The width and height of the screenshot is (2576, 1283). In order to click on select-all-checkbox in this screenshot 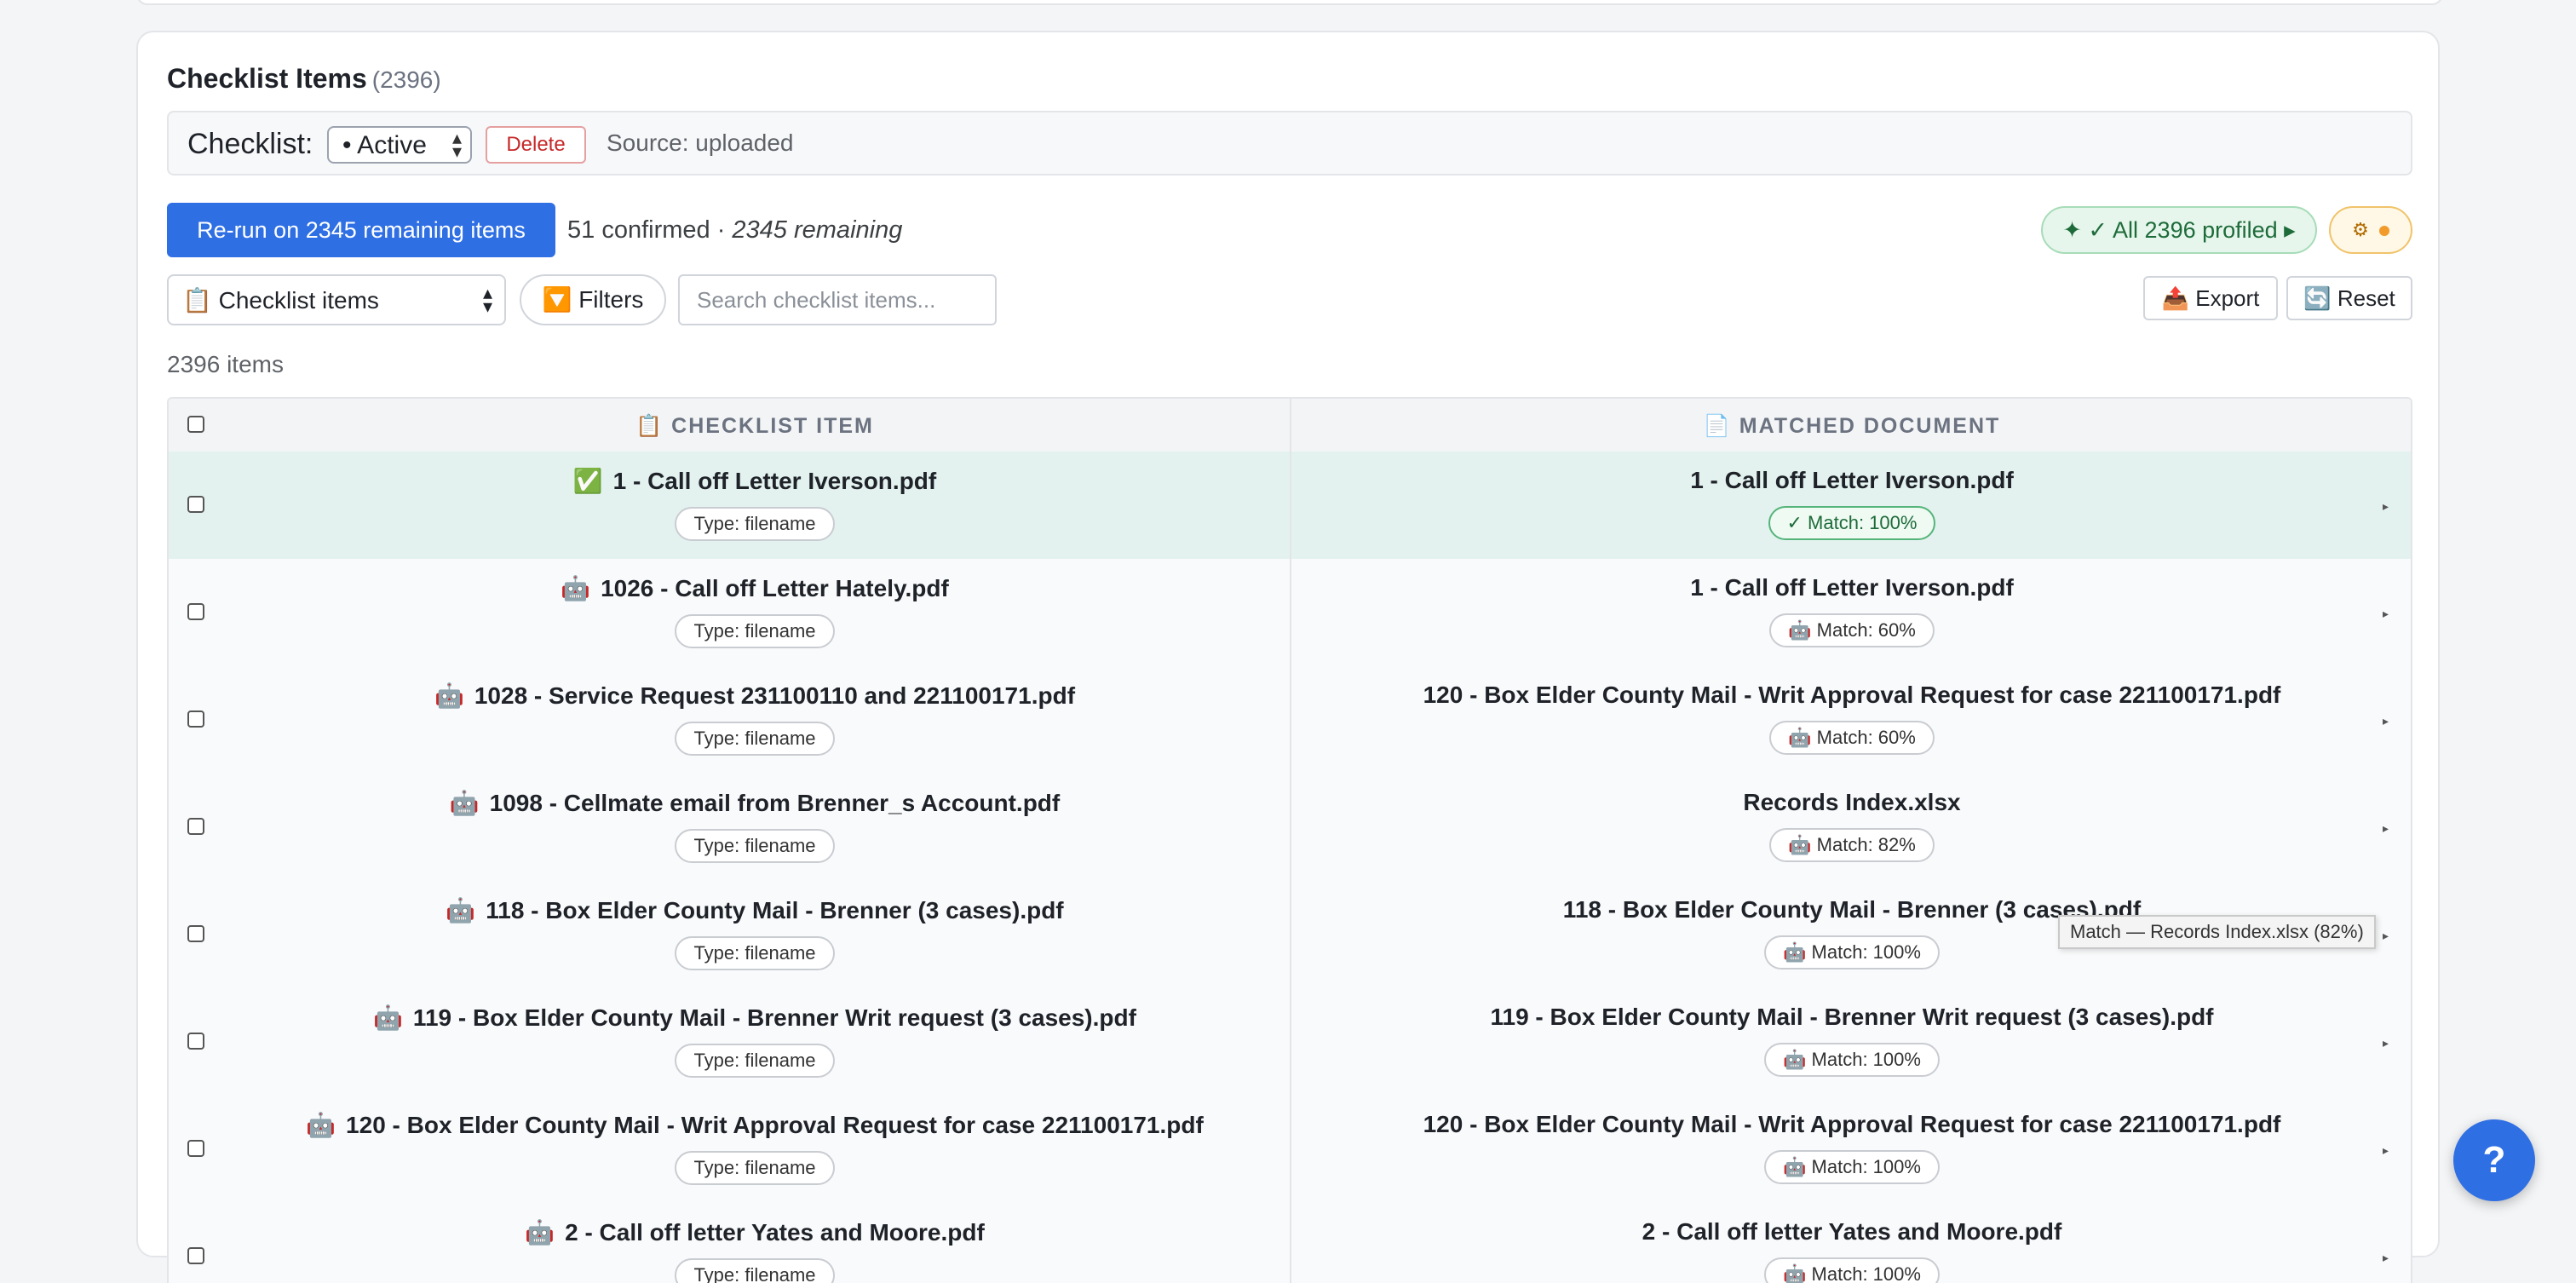, I will do `click(196, 424)`.